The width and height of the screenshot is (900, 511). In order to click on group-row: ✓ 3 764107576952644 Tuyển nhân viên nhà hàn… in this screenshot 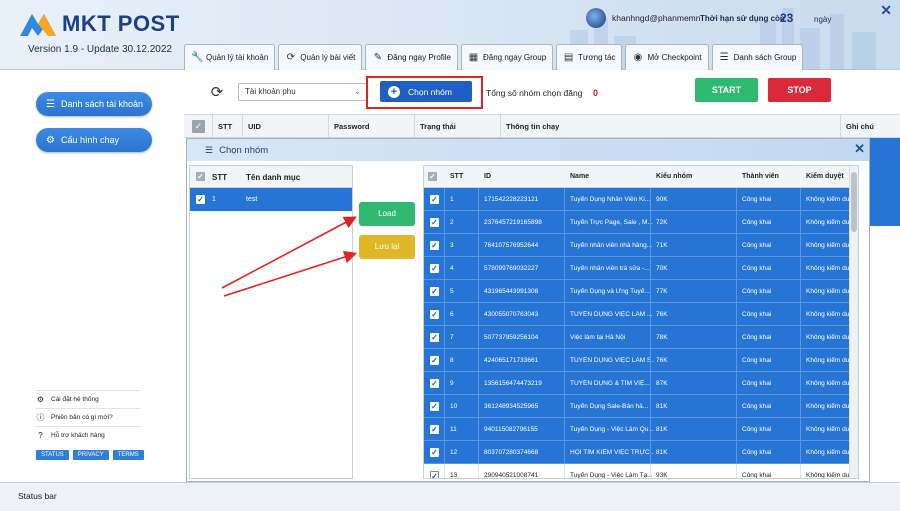, I will do `click(641, 245)`.